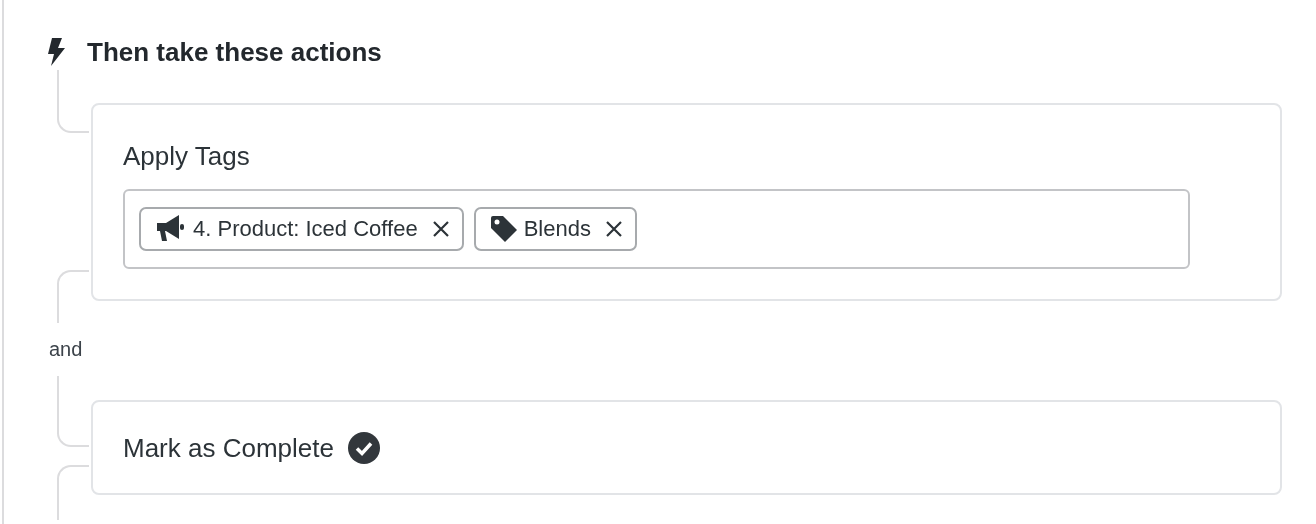  What do you see at coordinates (656, 229) in the screenshot?
I see `tags-field: 4. Product: Iced Coffee Blends` at bounding box center [656, 229].